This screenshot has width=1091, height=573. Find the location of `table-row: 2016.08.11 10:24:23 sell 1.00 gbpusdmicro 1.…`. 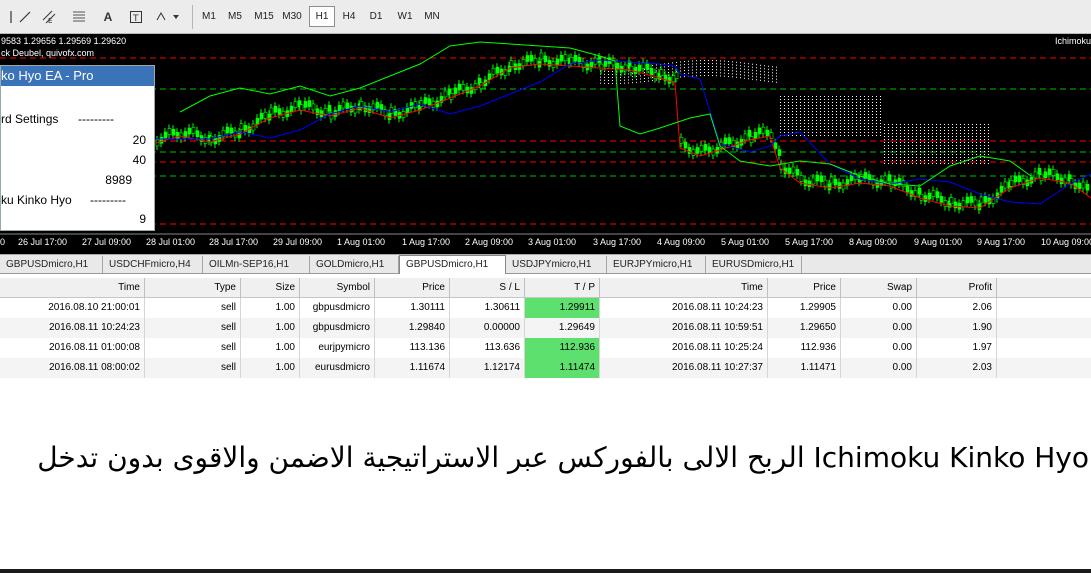

table-row: 2016.08.11 10:24:23 sell 1.00 gbpusdmicro 1.… is located at coordinates (545, 328).